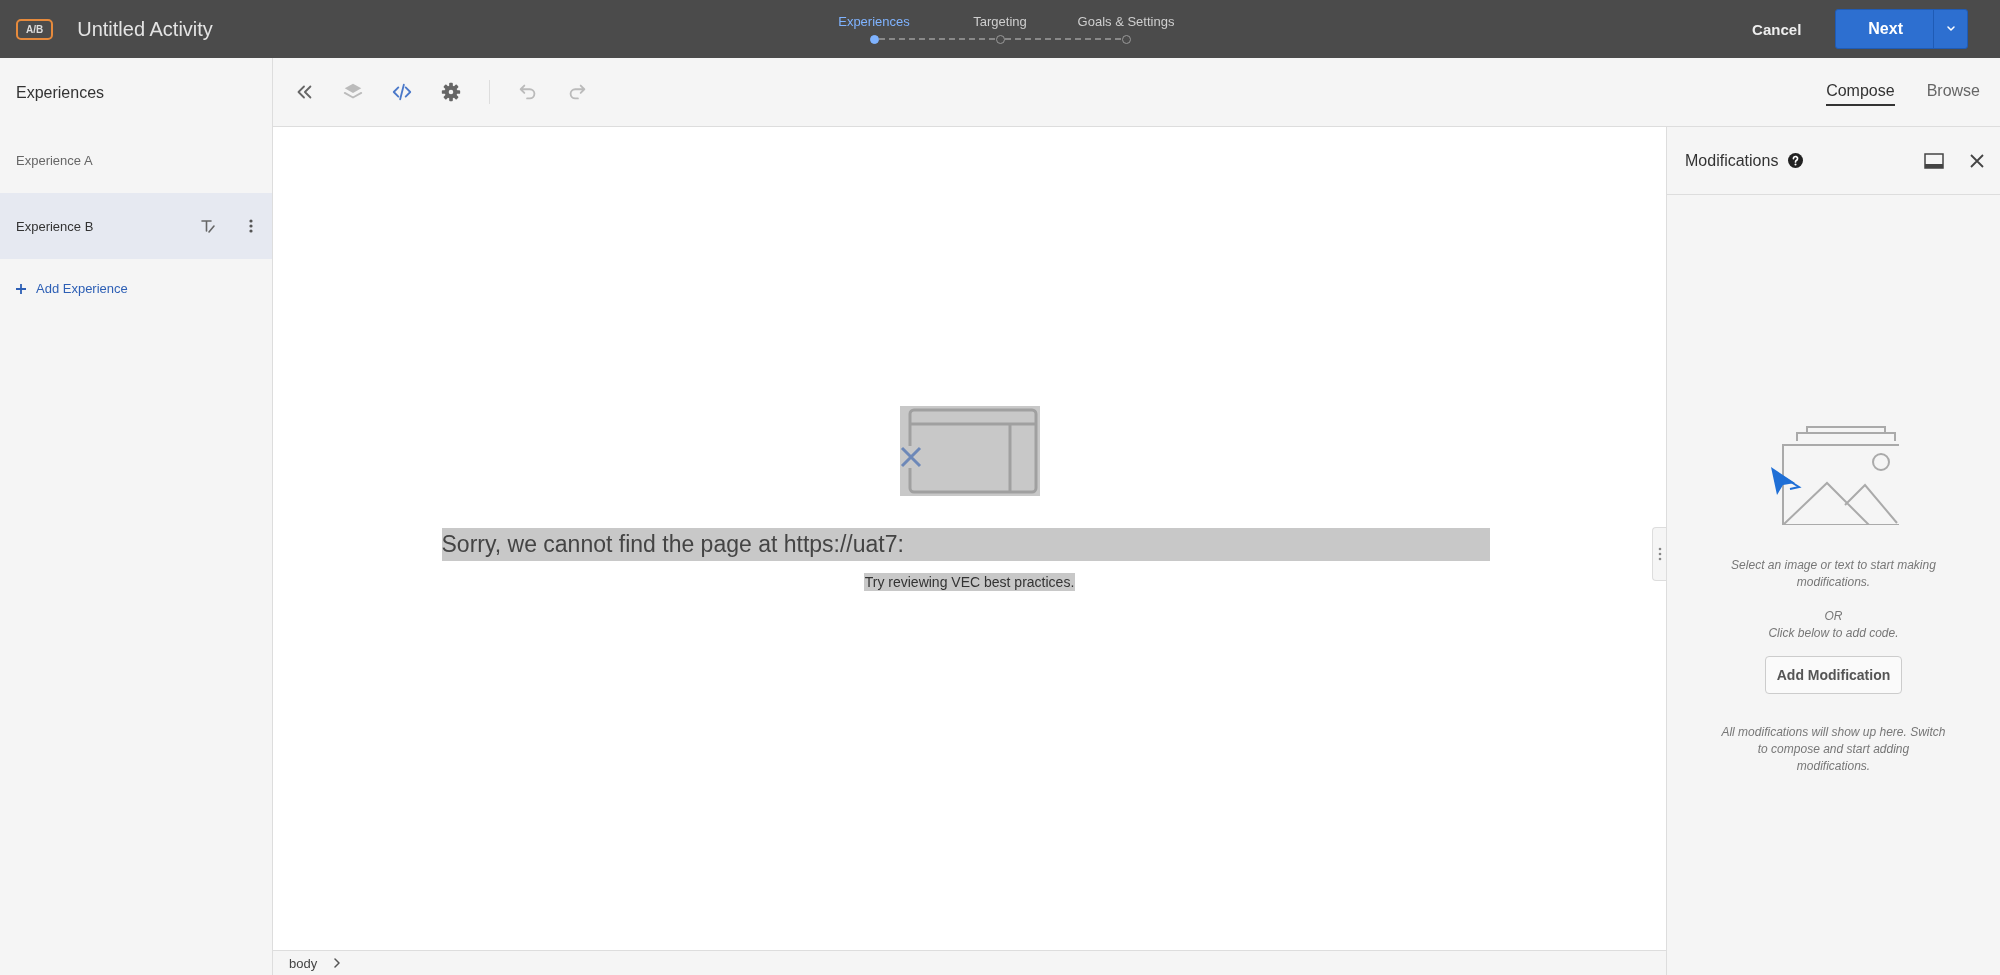  Describe the element at coordinates (303, 963) in the screenshot. I see `breadcrumb-item: body` at that location.